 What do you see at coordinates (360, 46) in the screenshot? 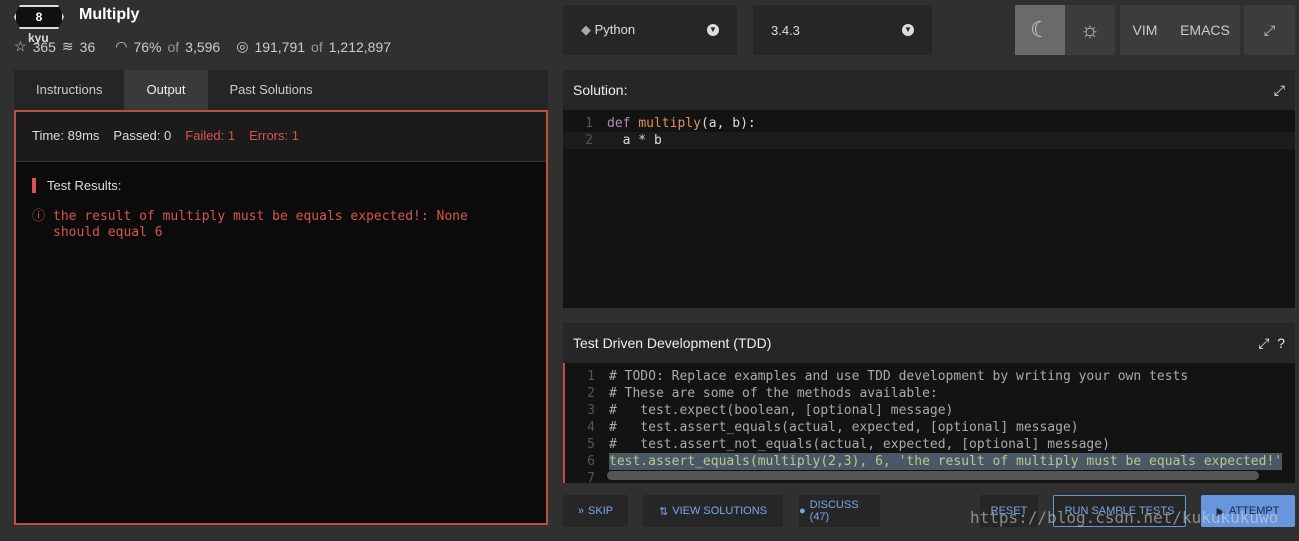
I see `attempted: 1,212,897` at bounding box center [360, 46].